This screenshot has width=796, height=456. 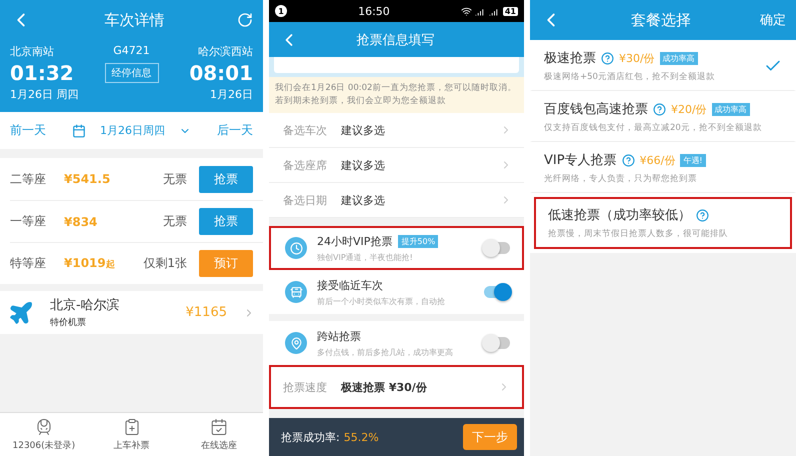 I want to click on page-title: 车次详情, so click(x=134, y=20).